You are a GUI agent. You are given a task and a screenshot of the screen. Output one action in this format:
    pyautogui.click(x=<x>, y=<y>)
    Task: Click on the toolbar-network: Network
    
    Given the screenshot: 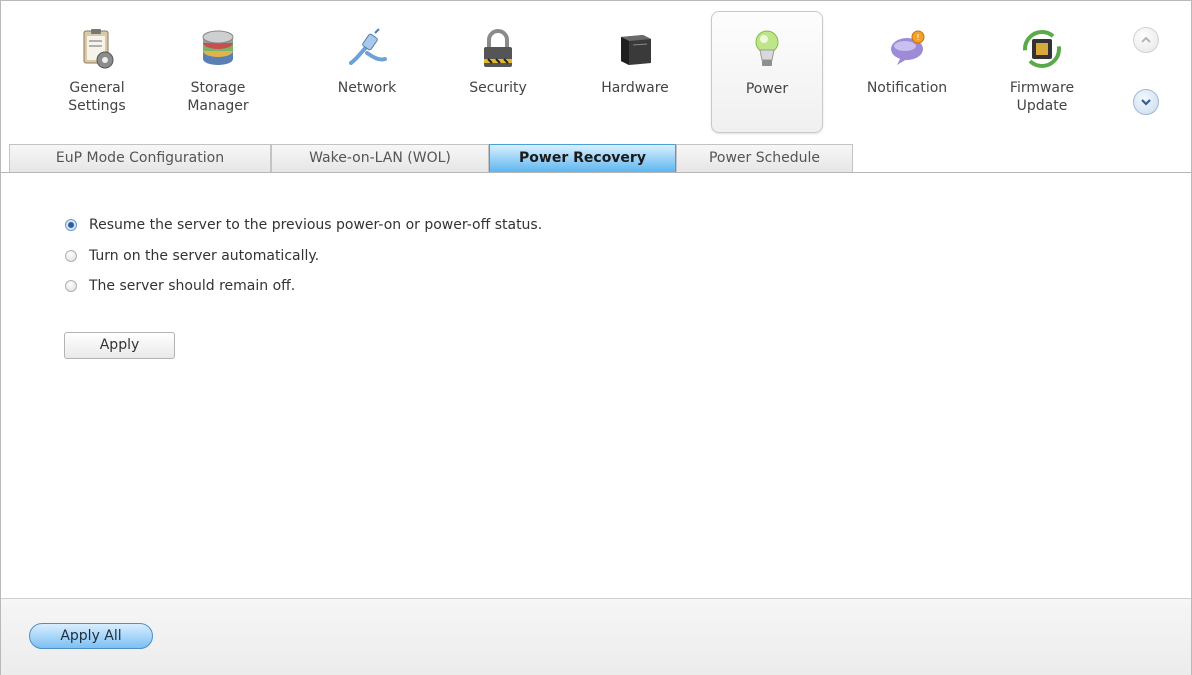 What is the action you would take?
    pyautogui.click(x=367, y=72)
    